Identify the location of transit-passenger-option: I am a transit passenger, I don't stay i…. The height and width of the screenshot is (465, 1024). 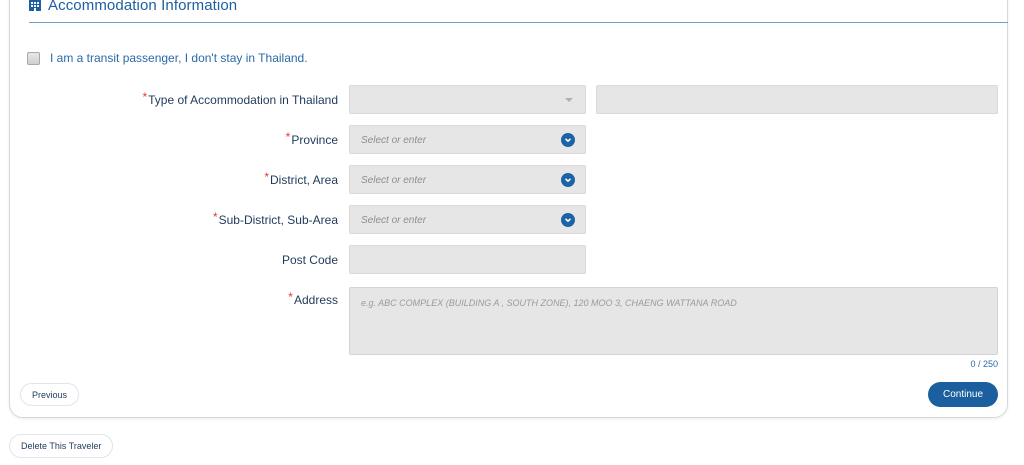
(167, 58).